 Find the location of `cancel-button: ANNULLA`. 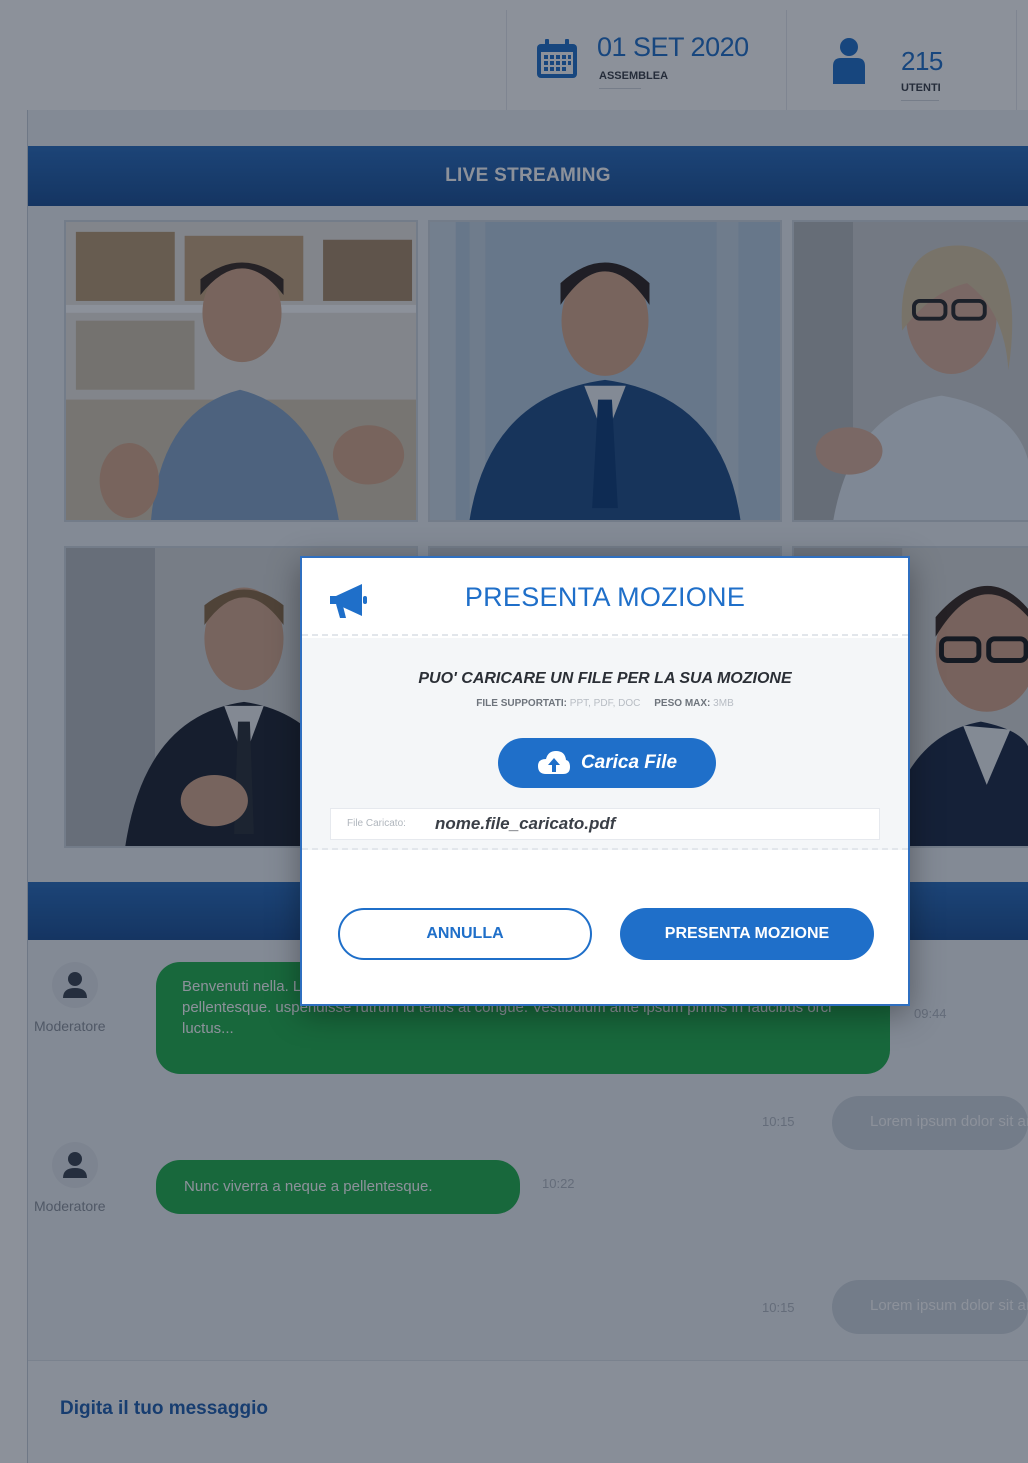

cancel-button: ANNULLA is located at coordinates (465, 934).